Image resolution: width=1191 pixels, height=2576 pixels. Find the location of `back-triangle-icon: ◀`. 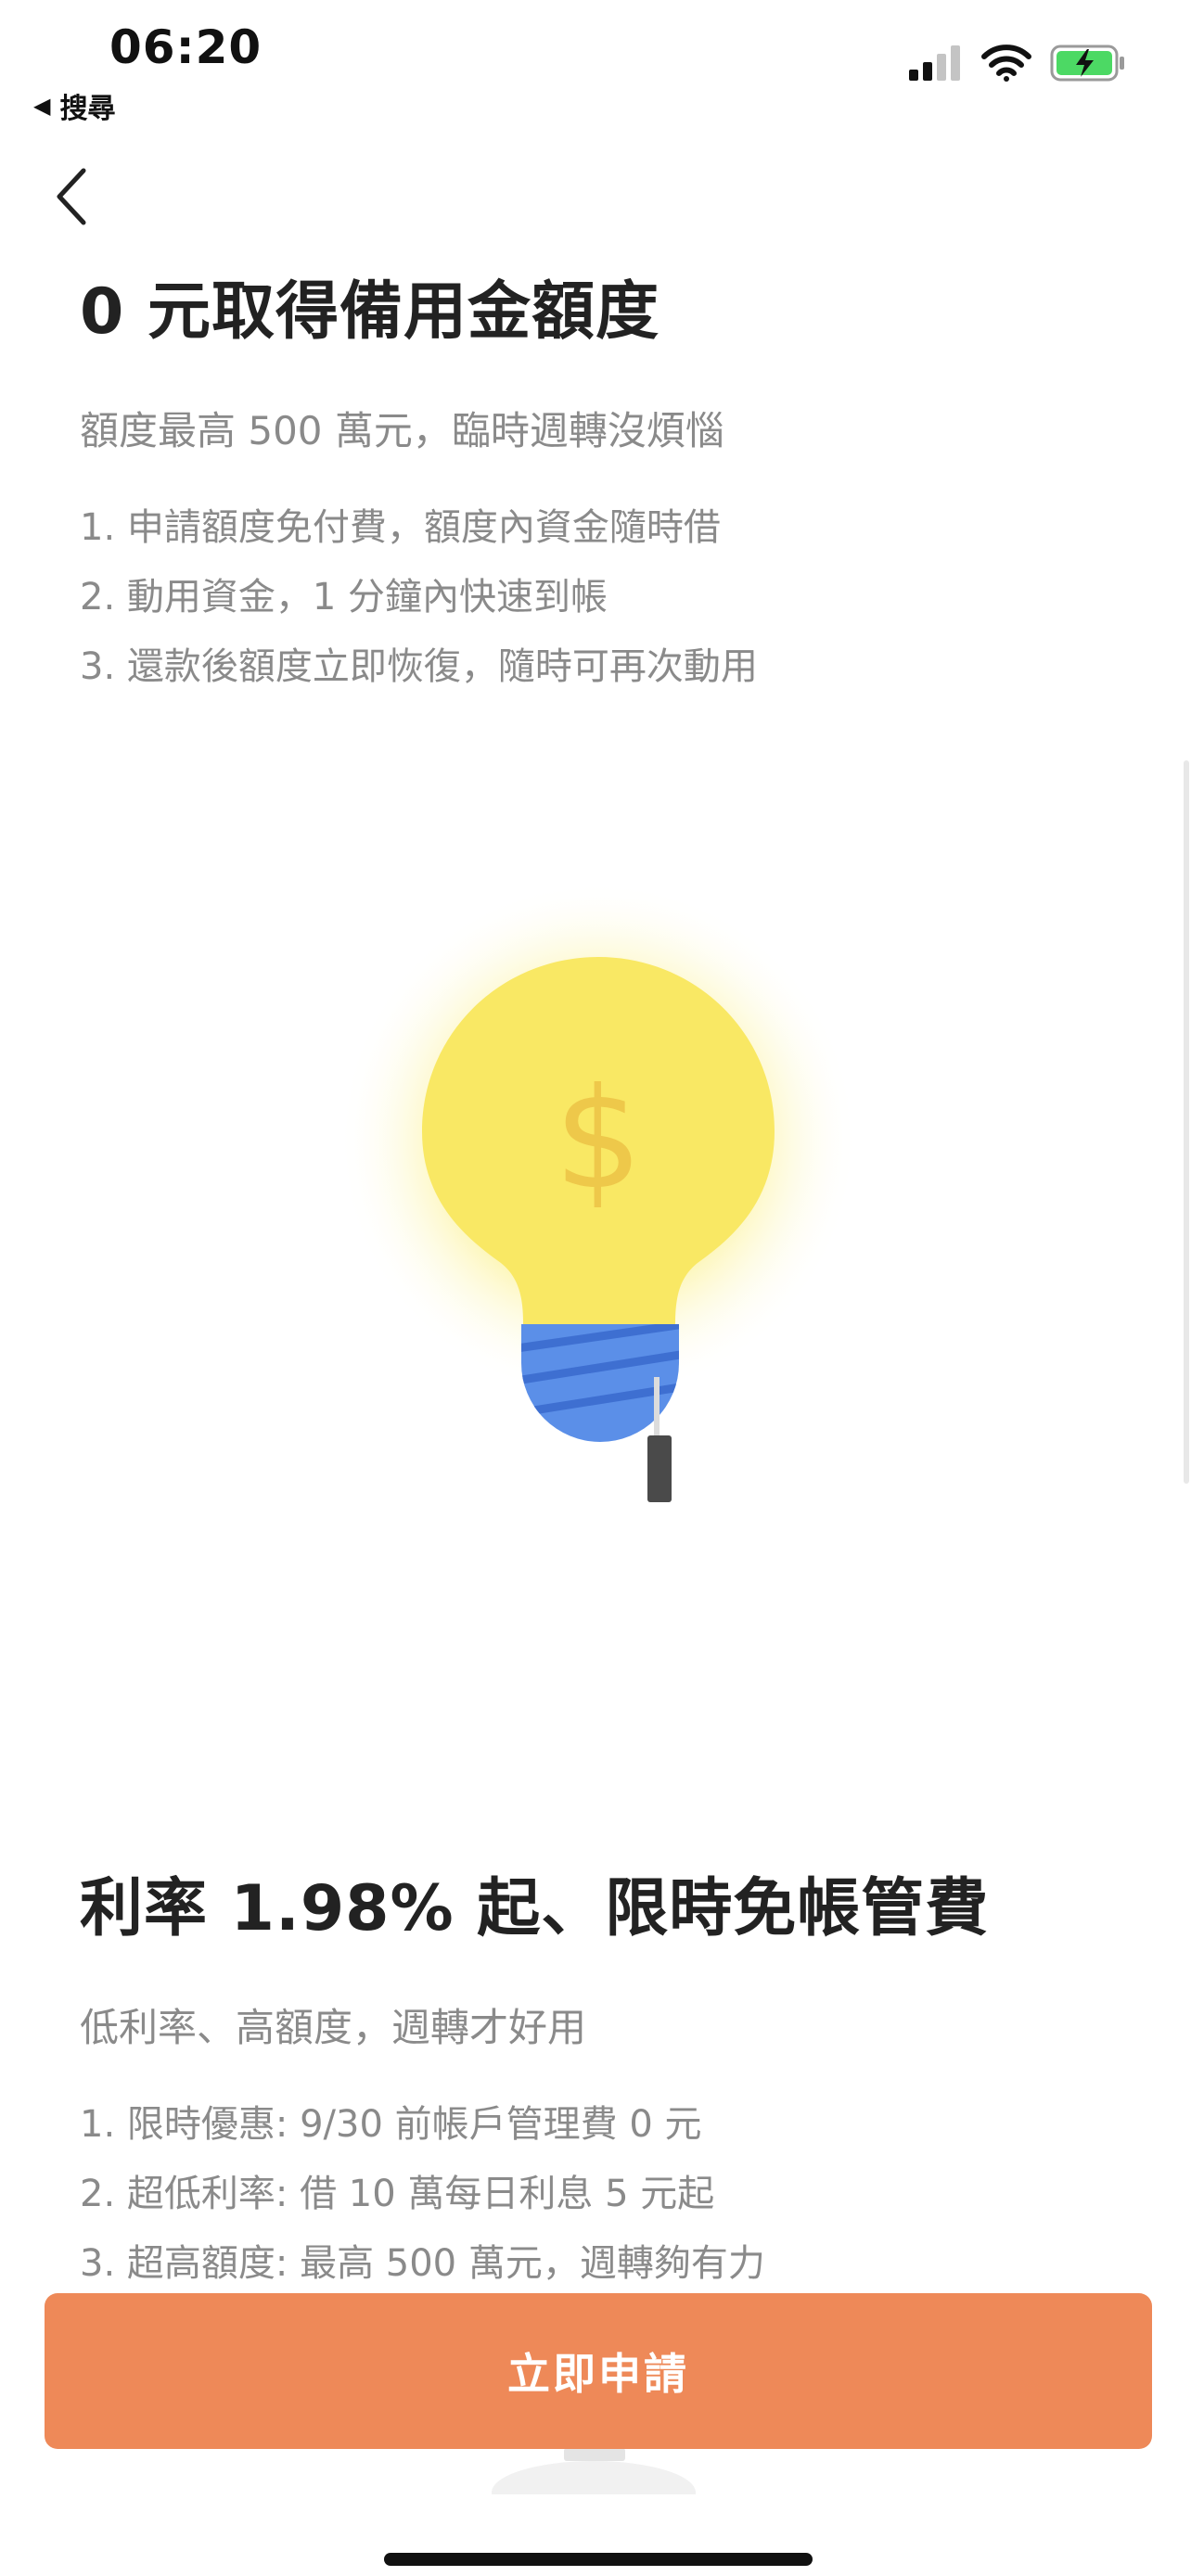

back-triangle-icon: ◀ is located at coordinates (42, 106).